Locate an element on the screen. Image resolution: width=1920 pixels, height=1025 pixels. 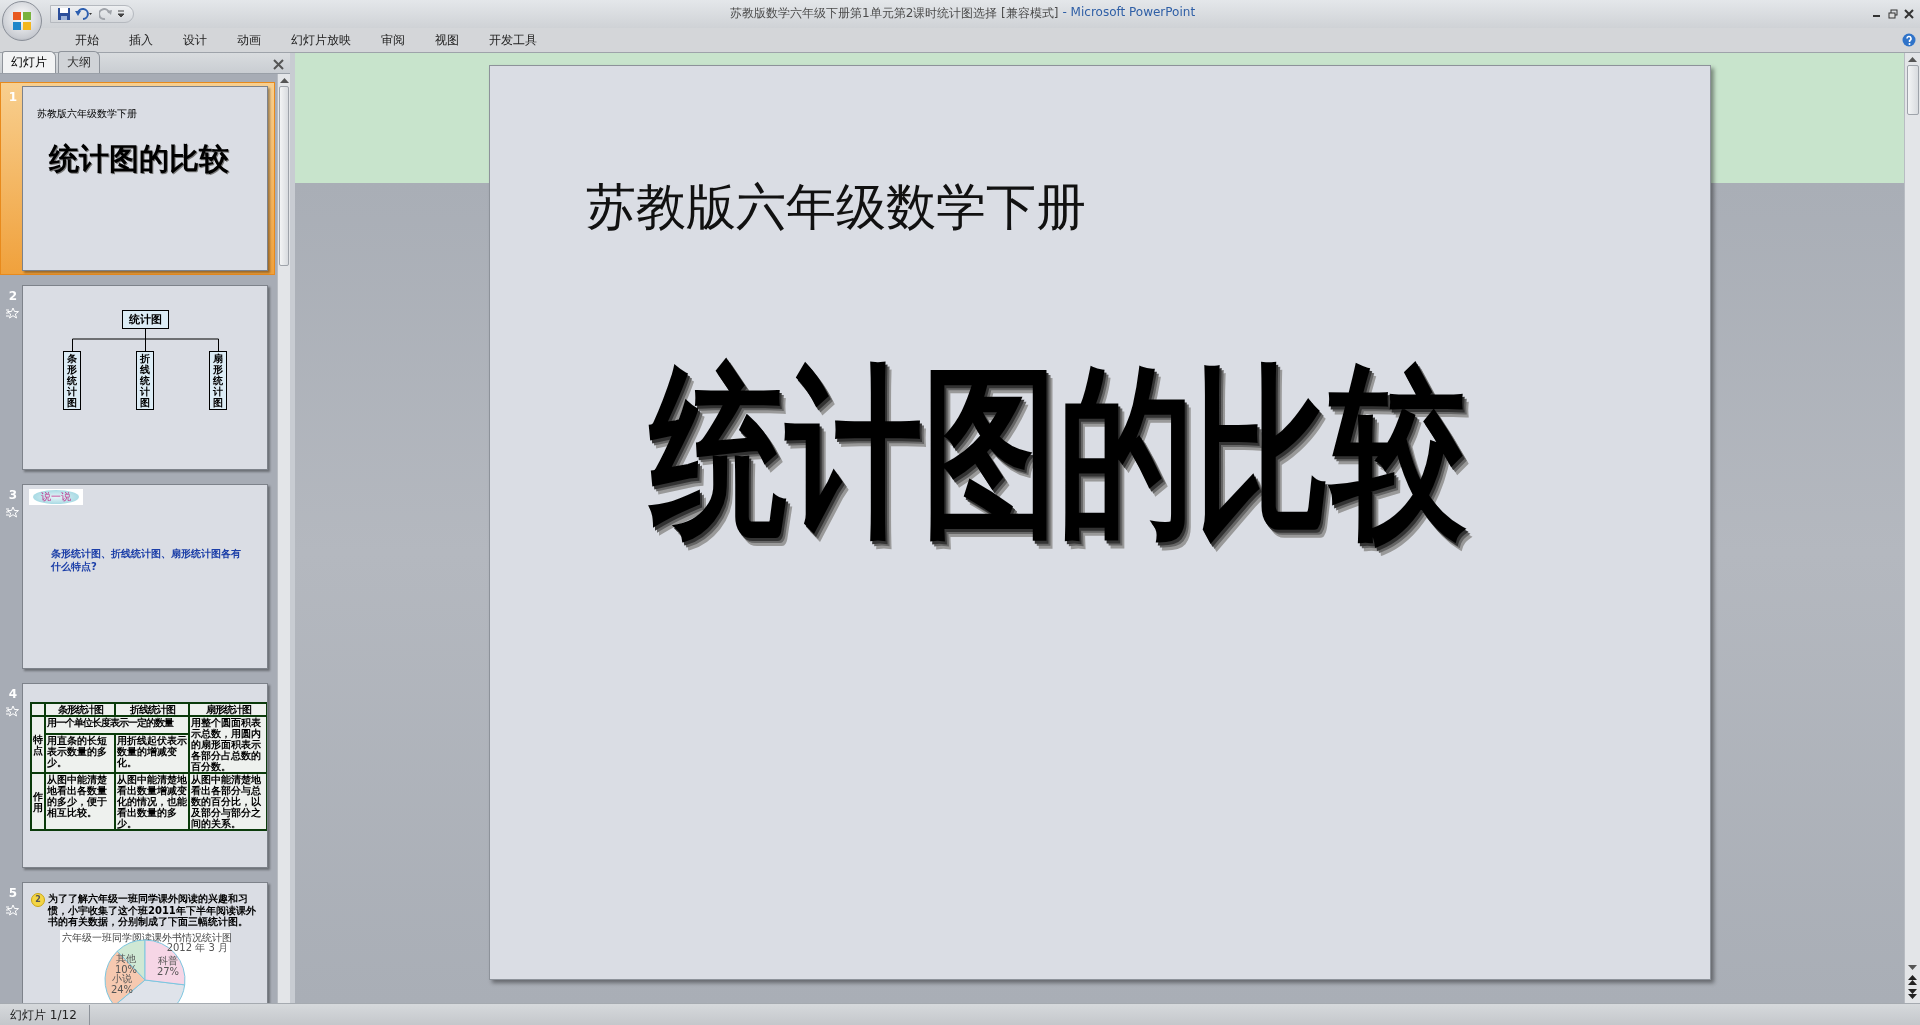
slice-percent: 27% is located at coordinates (168, 971).